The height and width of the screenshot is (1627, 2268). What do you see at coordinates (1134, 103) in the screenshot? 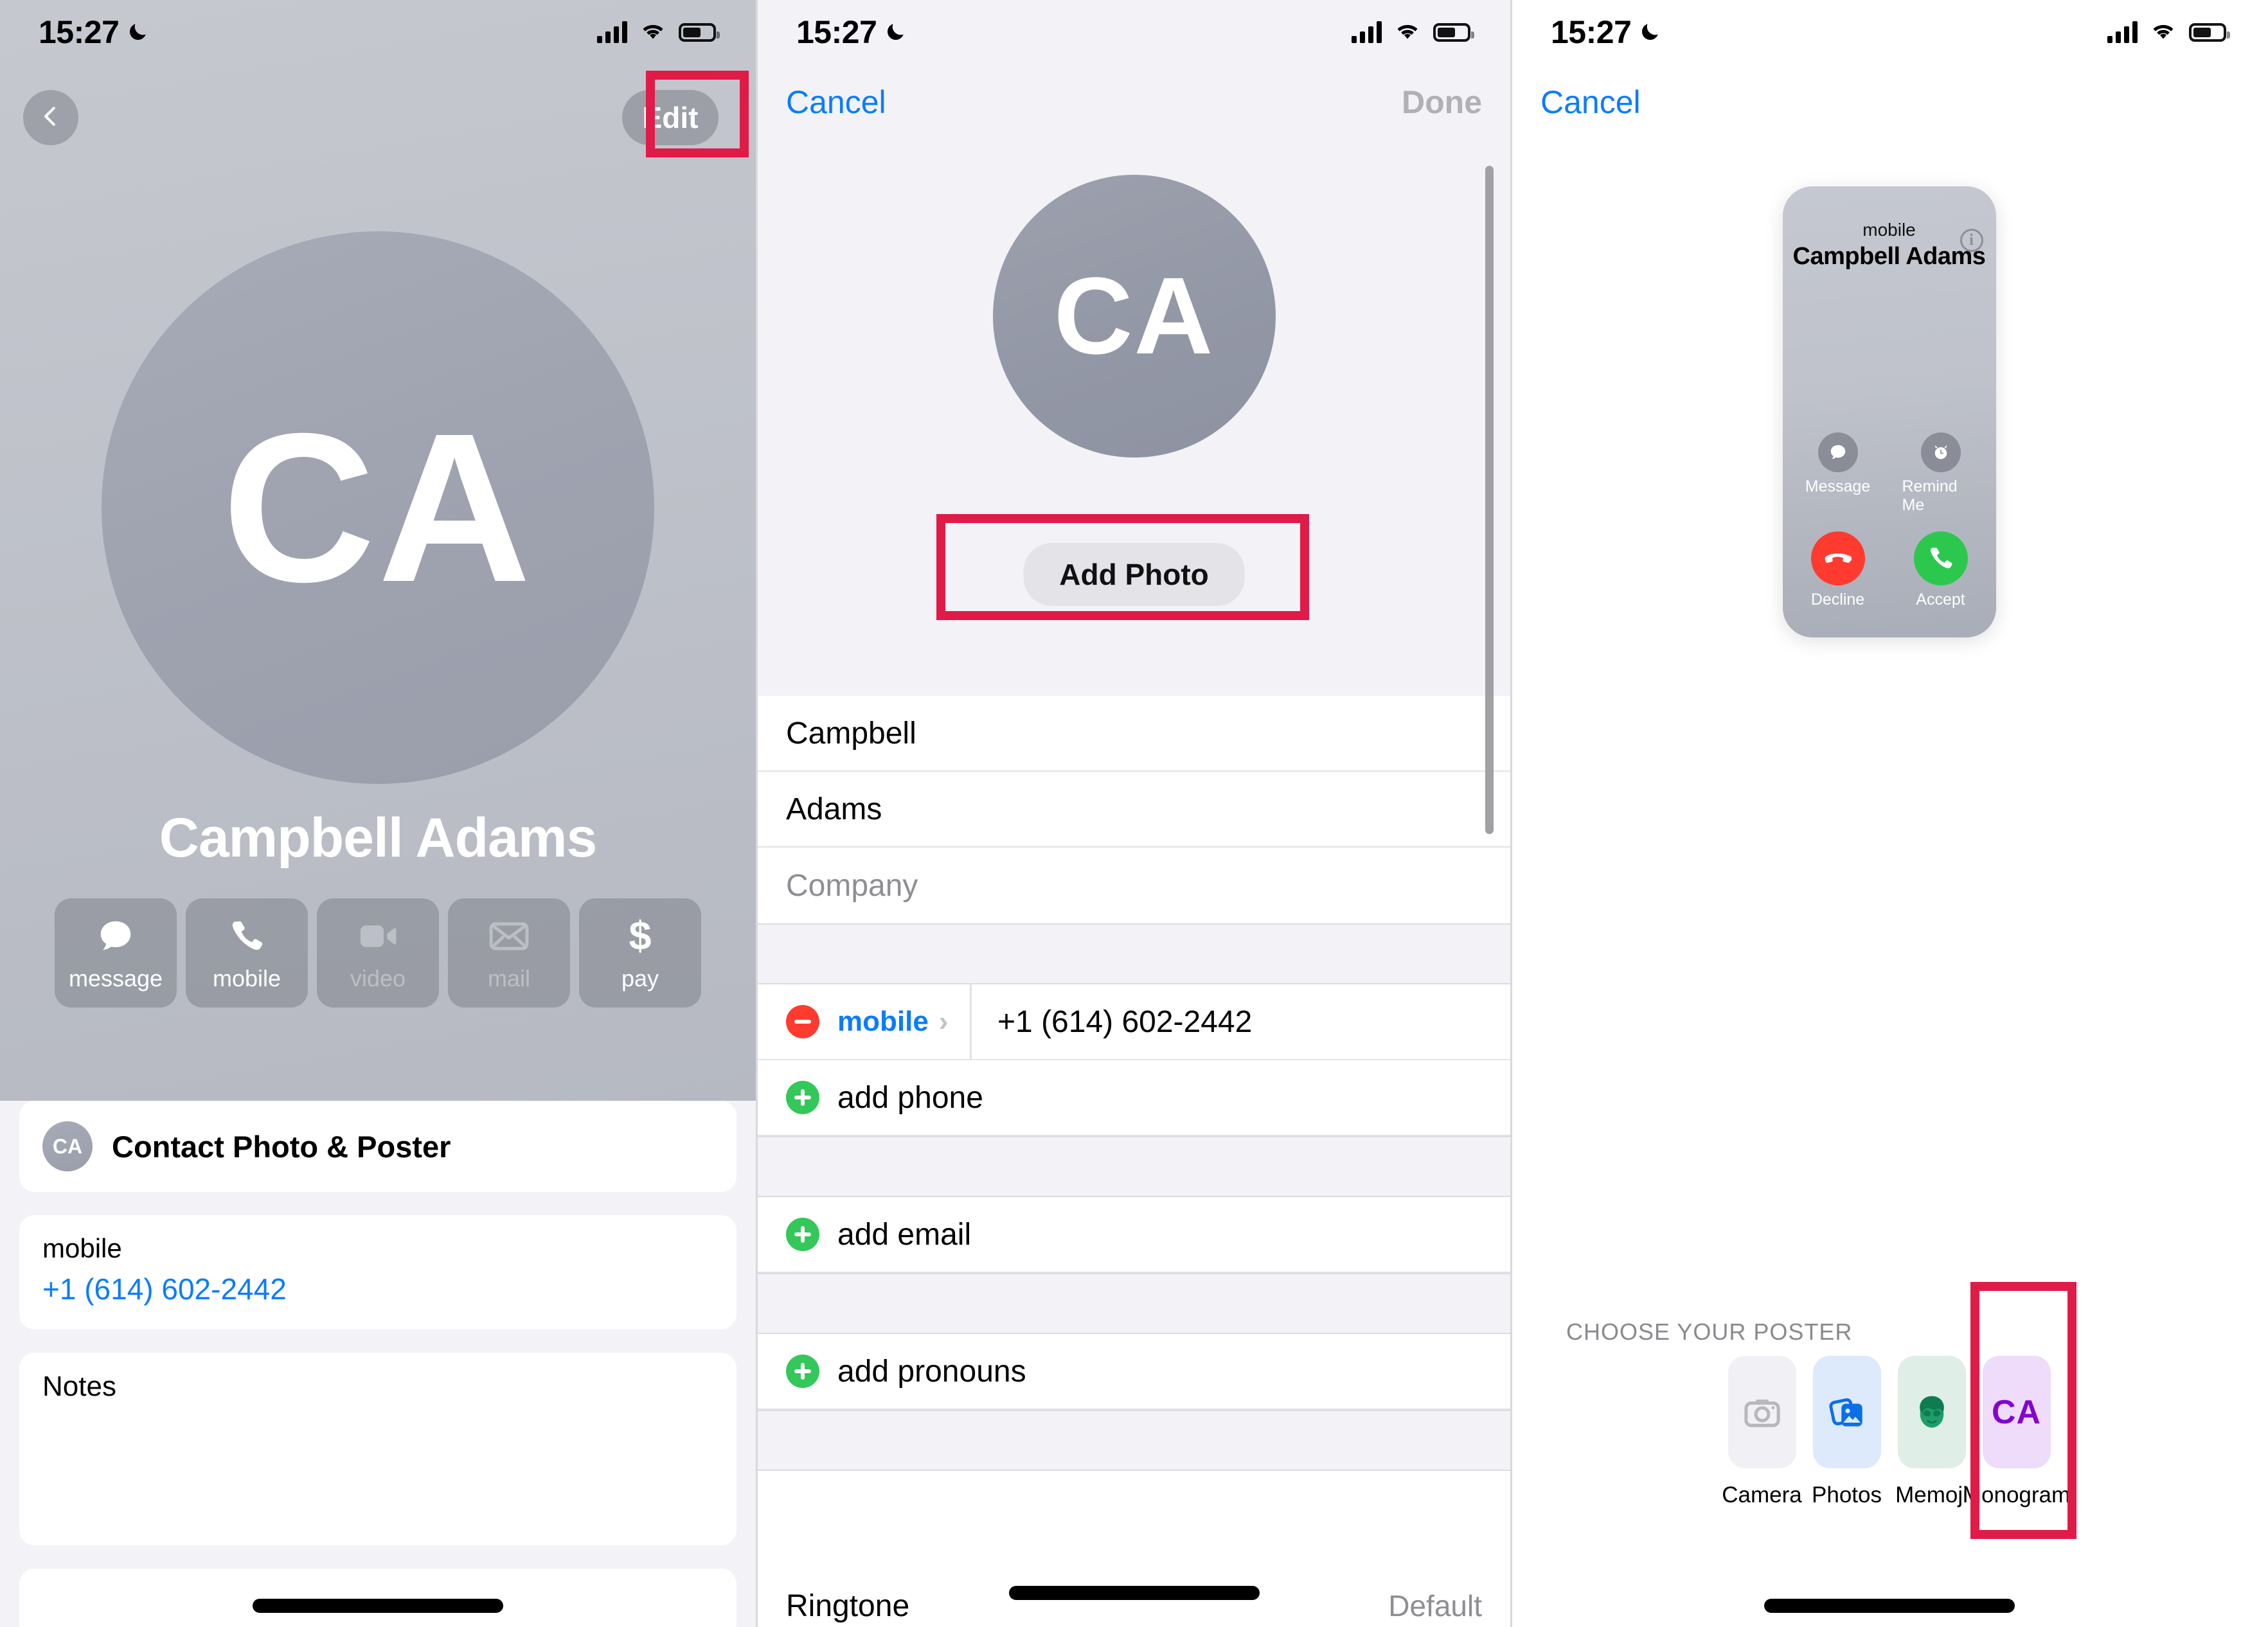
I see `edit-nav-bar: Cancel Done` at bounding box center [1134, 103].